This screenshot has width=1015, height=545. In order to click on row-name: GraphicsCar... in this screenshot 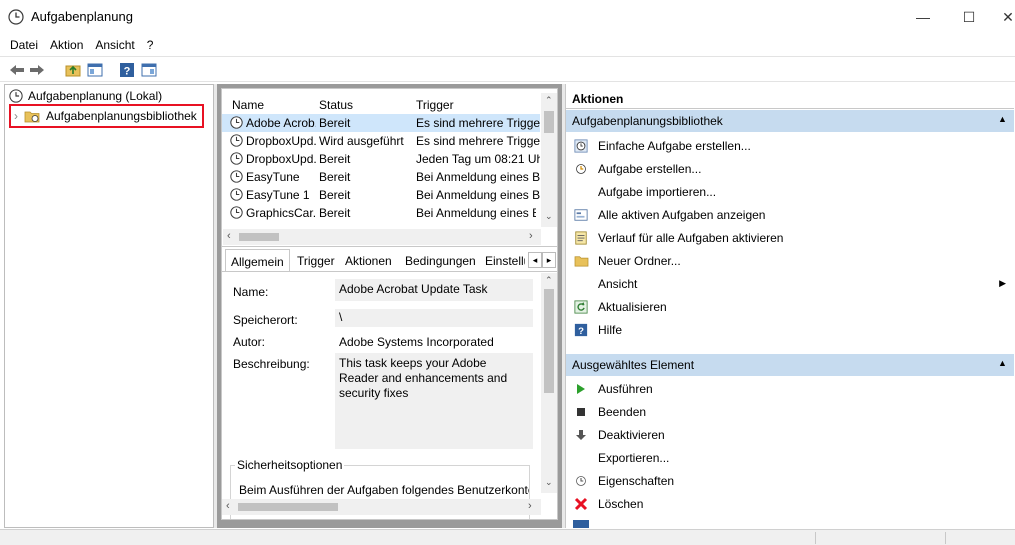, I will do `click(281, 213)`.